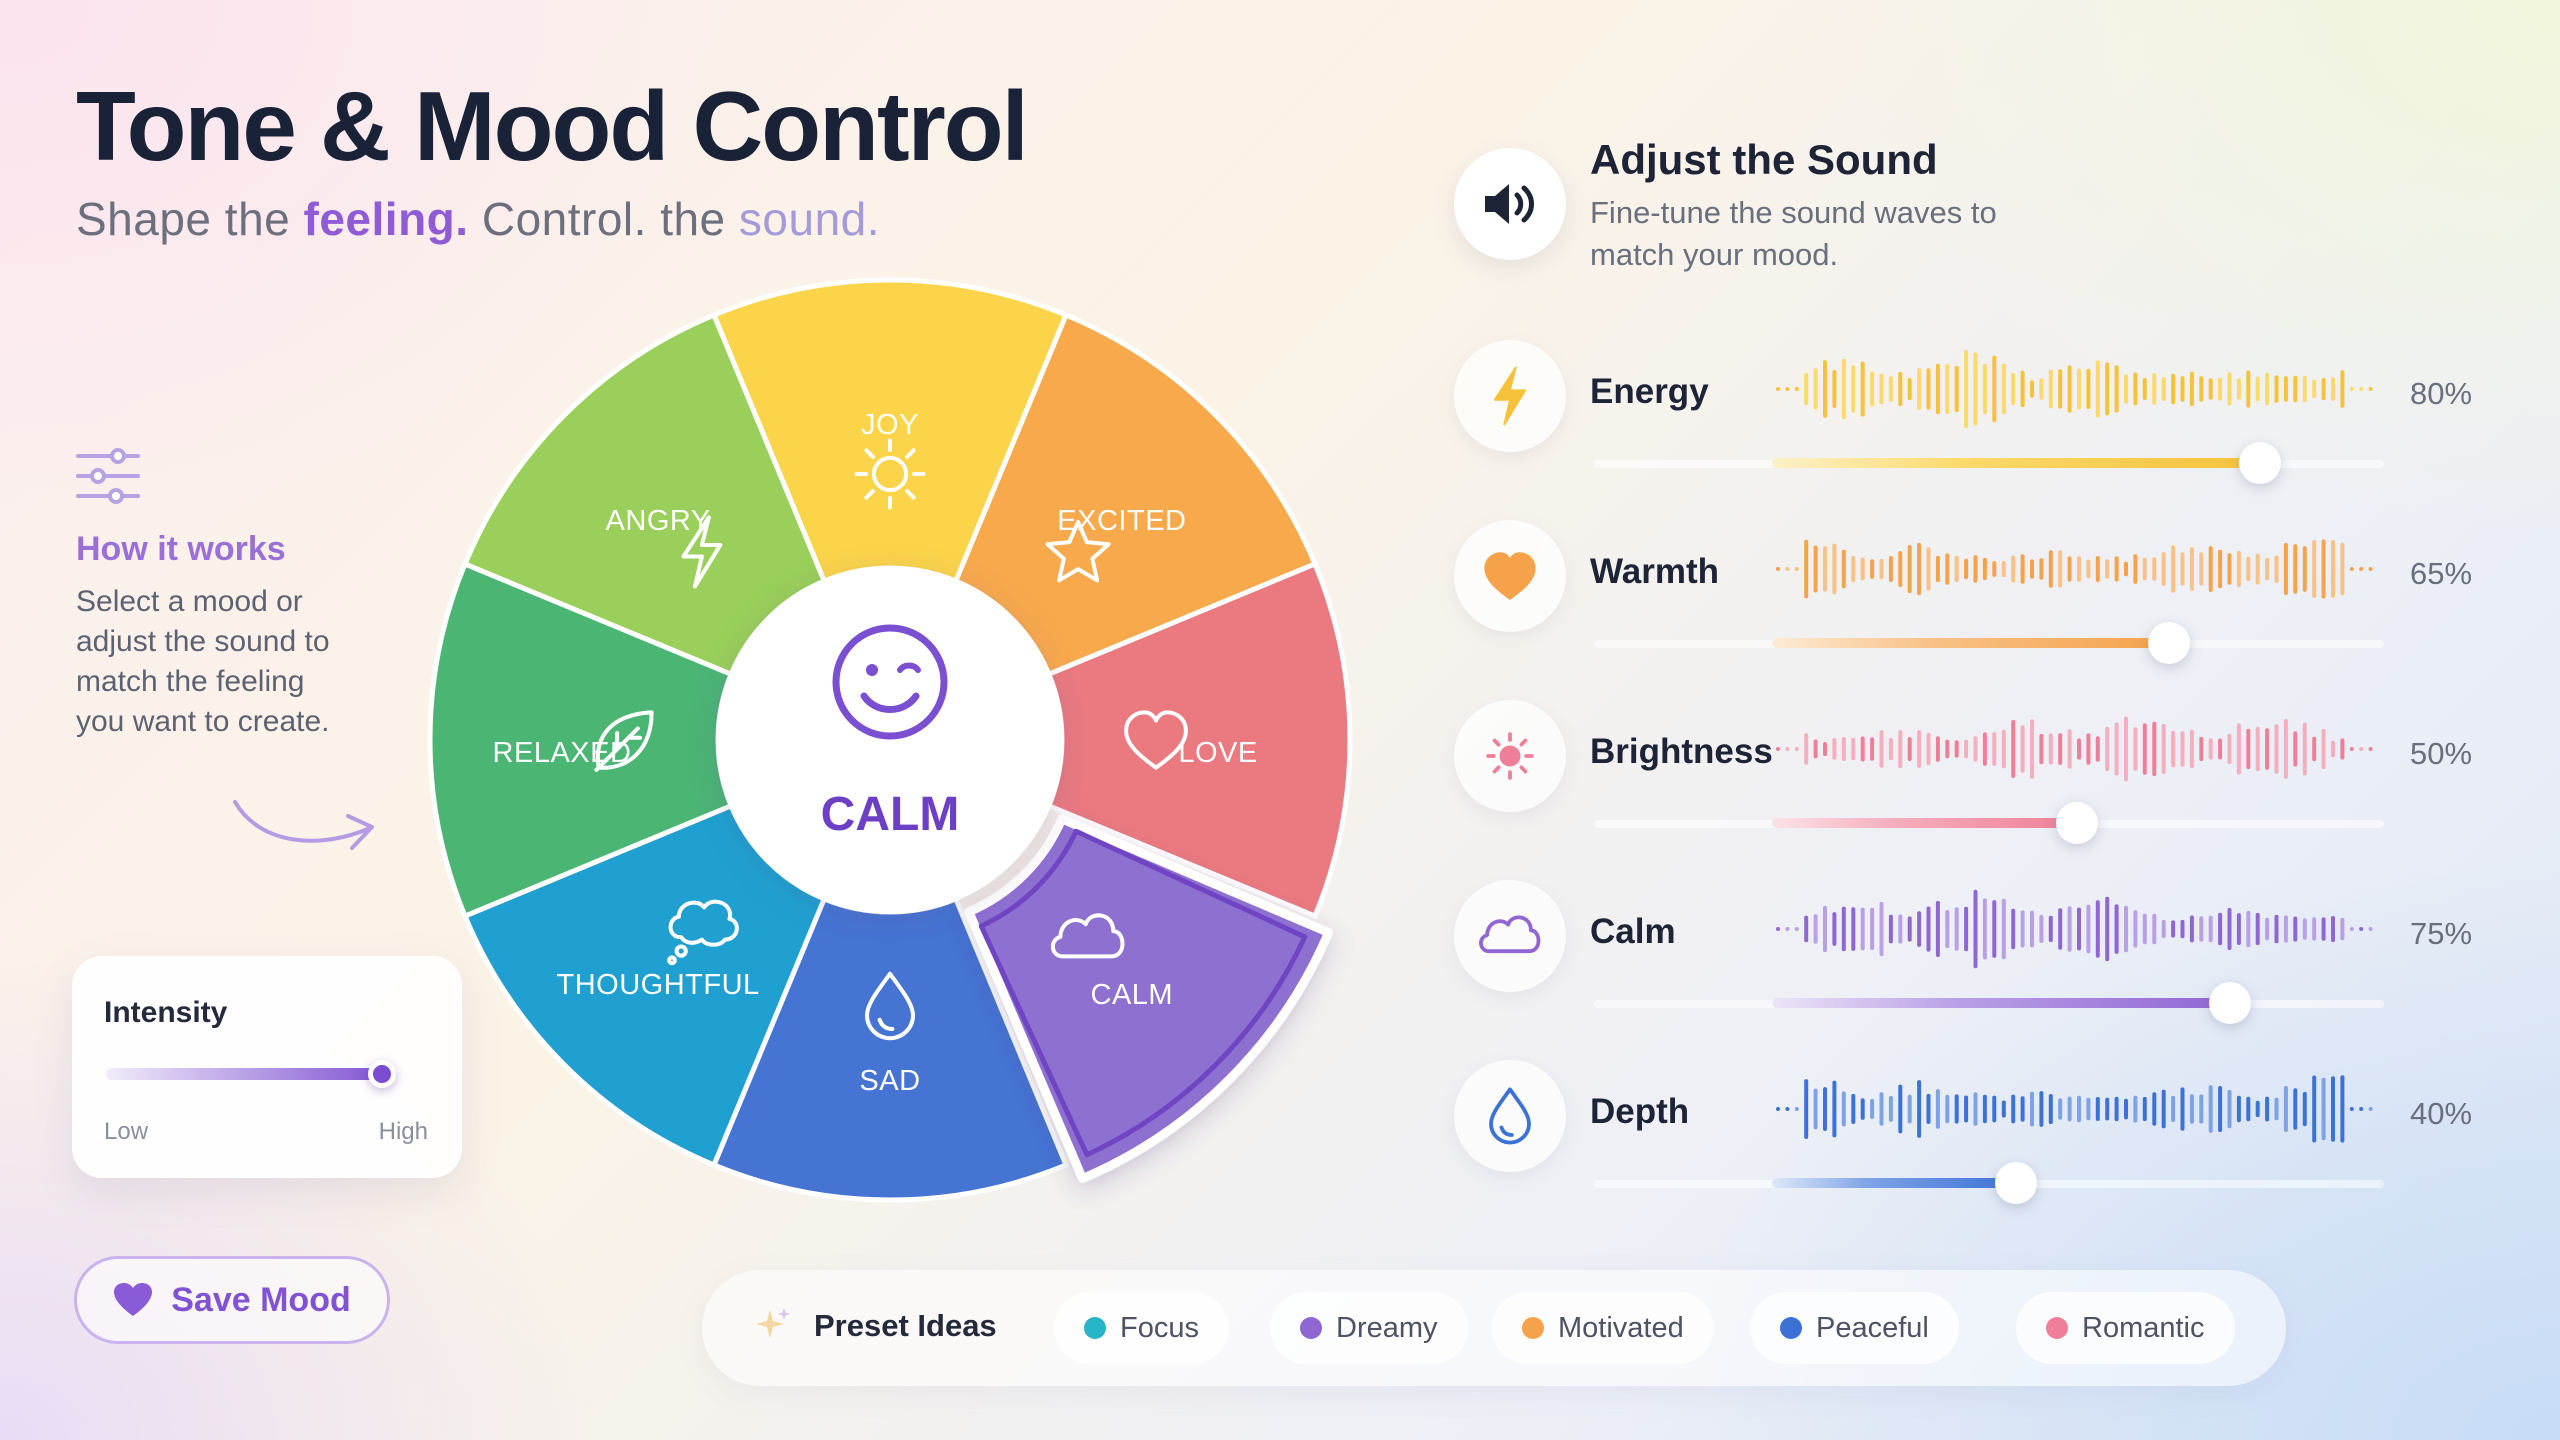 The image size is (2560, 1440). What do you see at coordinates (905, 1325) in the screenshot?
I see `preset-ideas-title: Preset Ideas` at bounding box center [905, 1325].